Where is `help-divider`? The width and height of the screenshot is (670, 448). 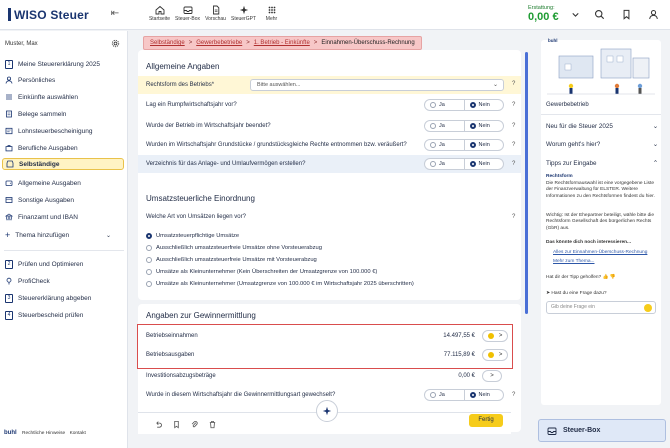 help-divider is located at coordinates (601, 114).